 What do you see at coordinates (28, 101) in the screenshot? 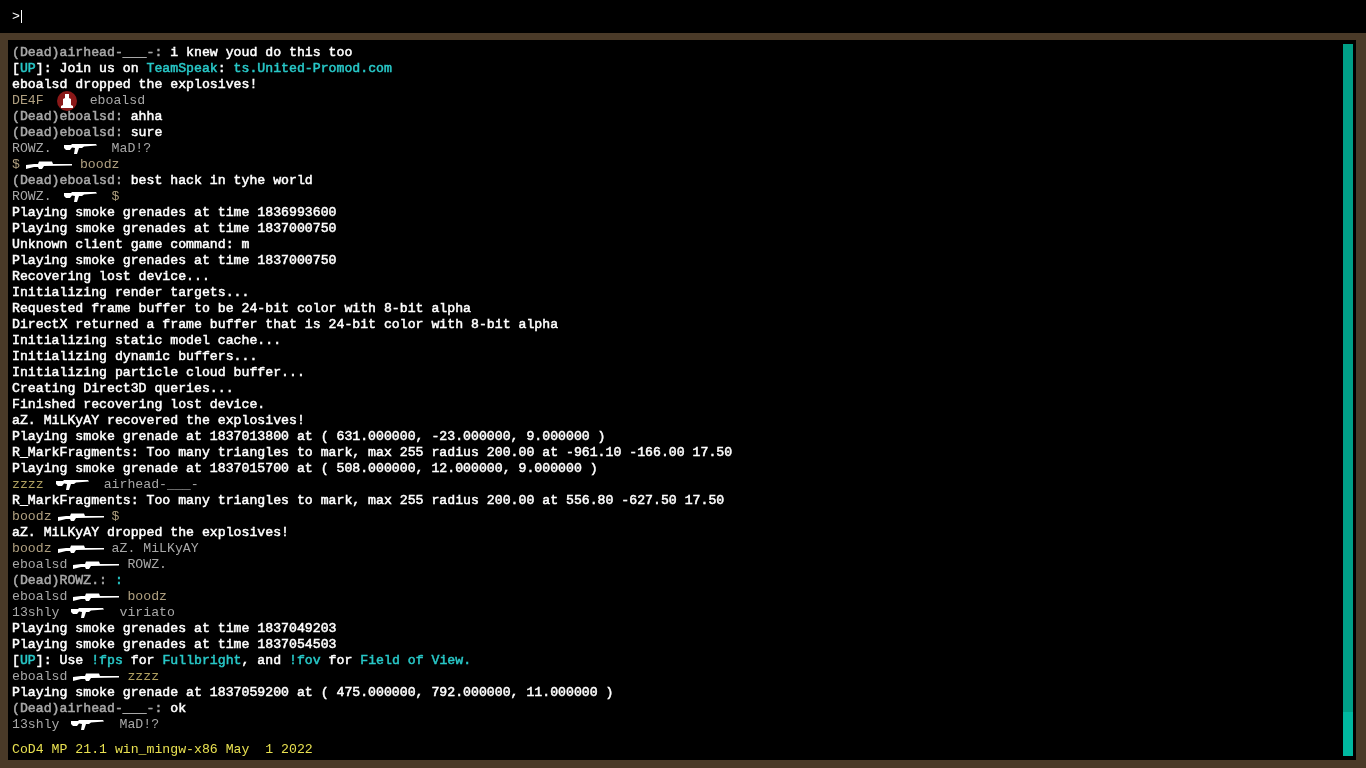
I see `player-name: DE4F` at bounding box center [28, 101].